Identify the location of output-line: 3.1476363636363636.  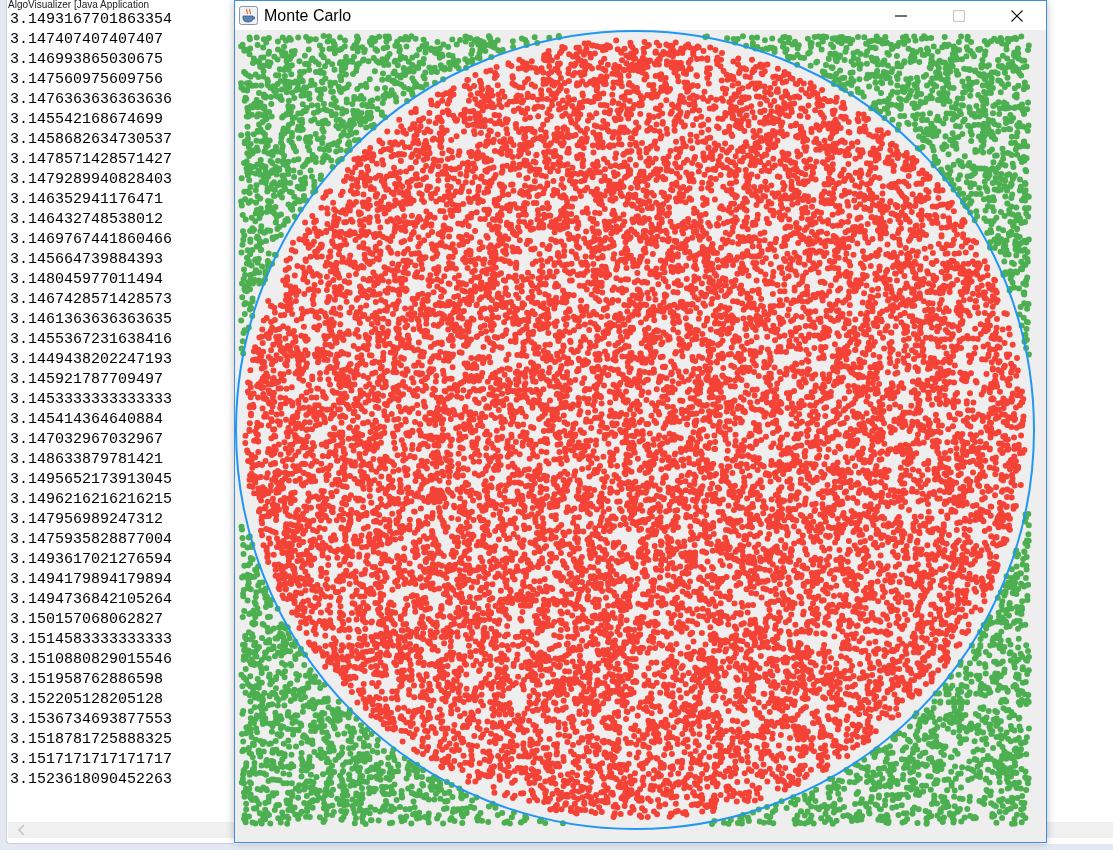
(91, 100).